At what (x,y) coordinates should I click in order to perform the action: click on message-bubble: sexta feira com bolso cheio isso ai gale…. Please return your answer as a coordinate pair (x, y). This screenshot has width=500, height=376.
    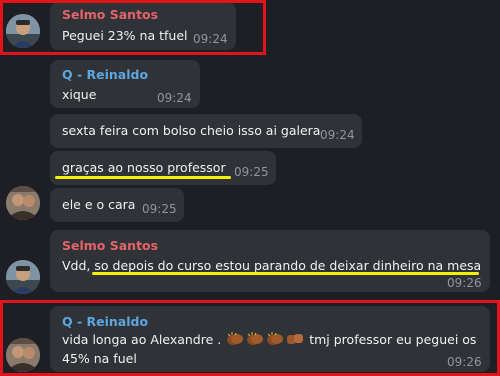
    Looking at the image, I should click on (206, 131).